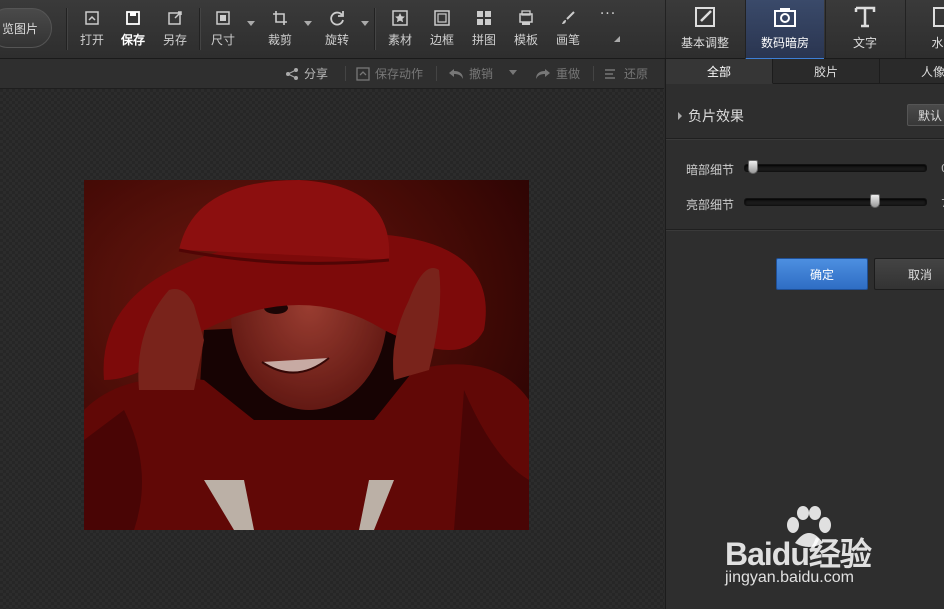 The image size is (944, 609). Describe the element at coordinates (484, 29) in the screenshot. I see `collage-button: 拼图` at that location.